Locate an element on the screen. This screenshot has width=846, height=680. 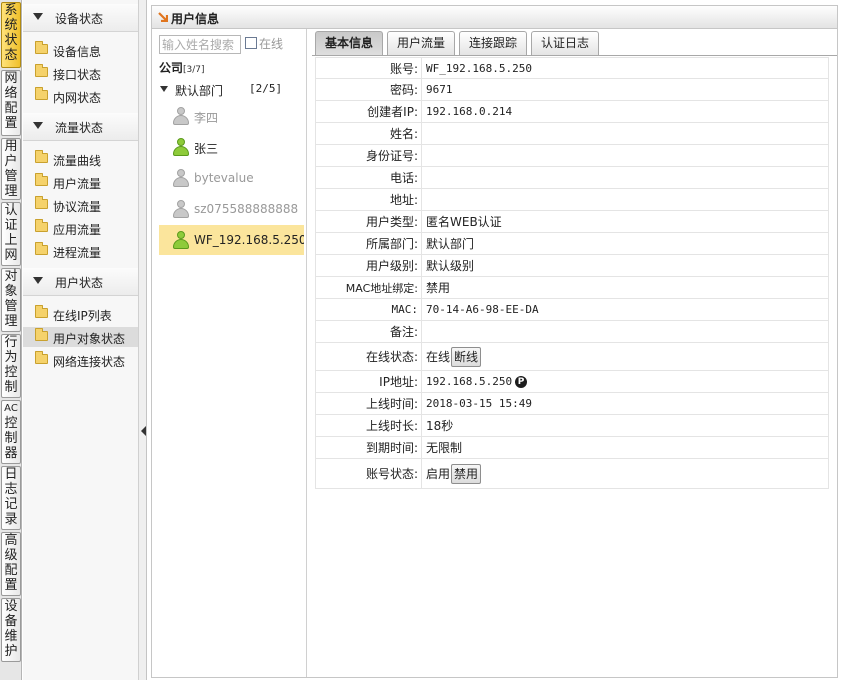
nav-item-user-traffic: 用户流量 is located at coordinates (80, 182).